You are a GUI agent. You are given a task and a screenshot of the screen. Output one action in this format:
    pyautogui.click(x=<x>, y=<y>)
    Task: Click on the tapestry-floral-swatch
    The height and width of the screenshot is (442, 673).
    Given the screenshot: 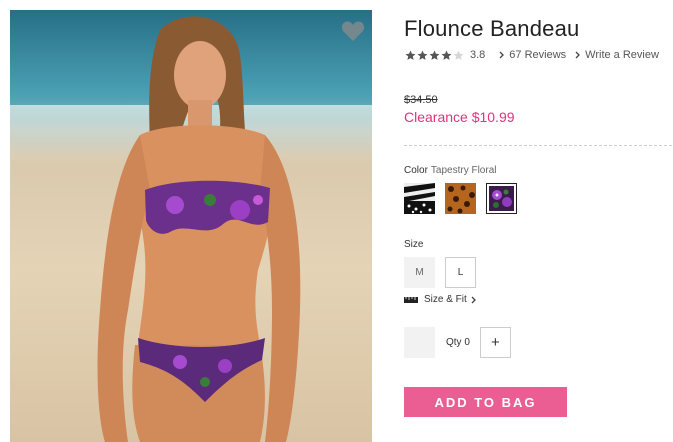 What is the action you would take?
    pyautogui.click(x=501, y=198)
    